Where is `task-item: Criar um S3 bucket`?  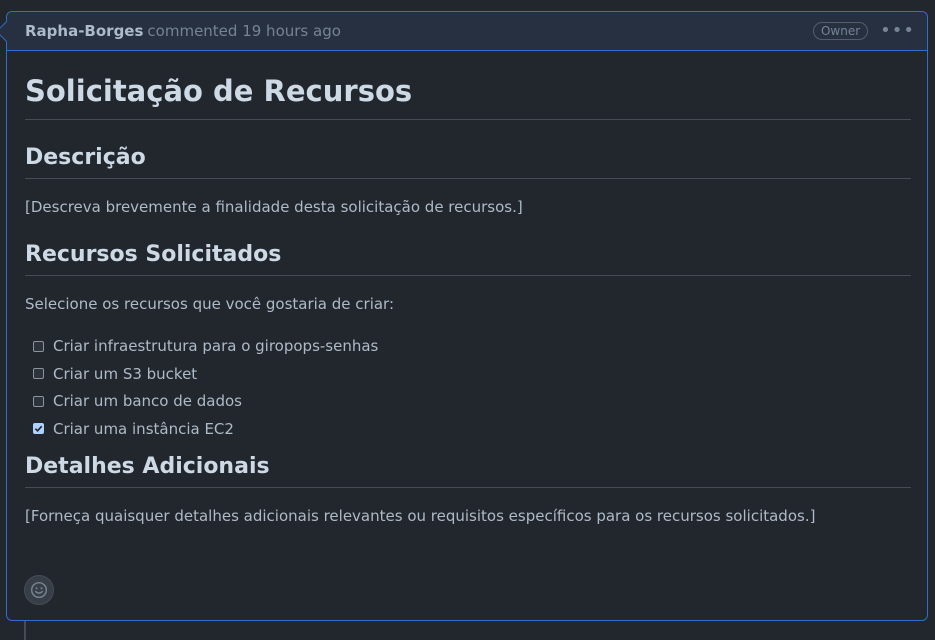
task-item: Criar um S3 bucket is located at coordinates (468, 374).